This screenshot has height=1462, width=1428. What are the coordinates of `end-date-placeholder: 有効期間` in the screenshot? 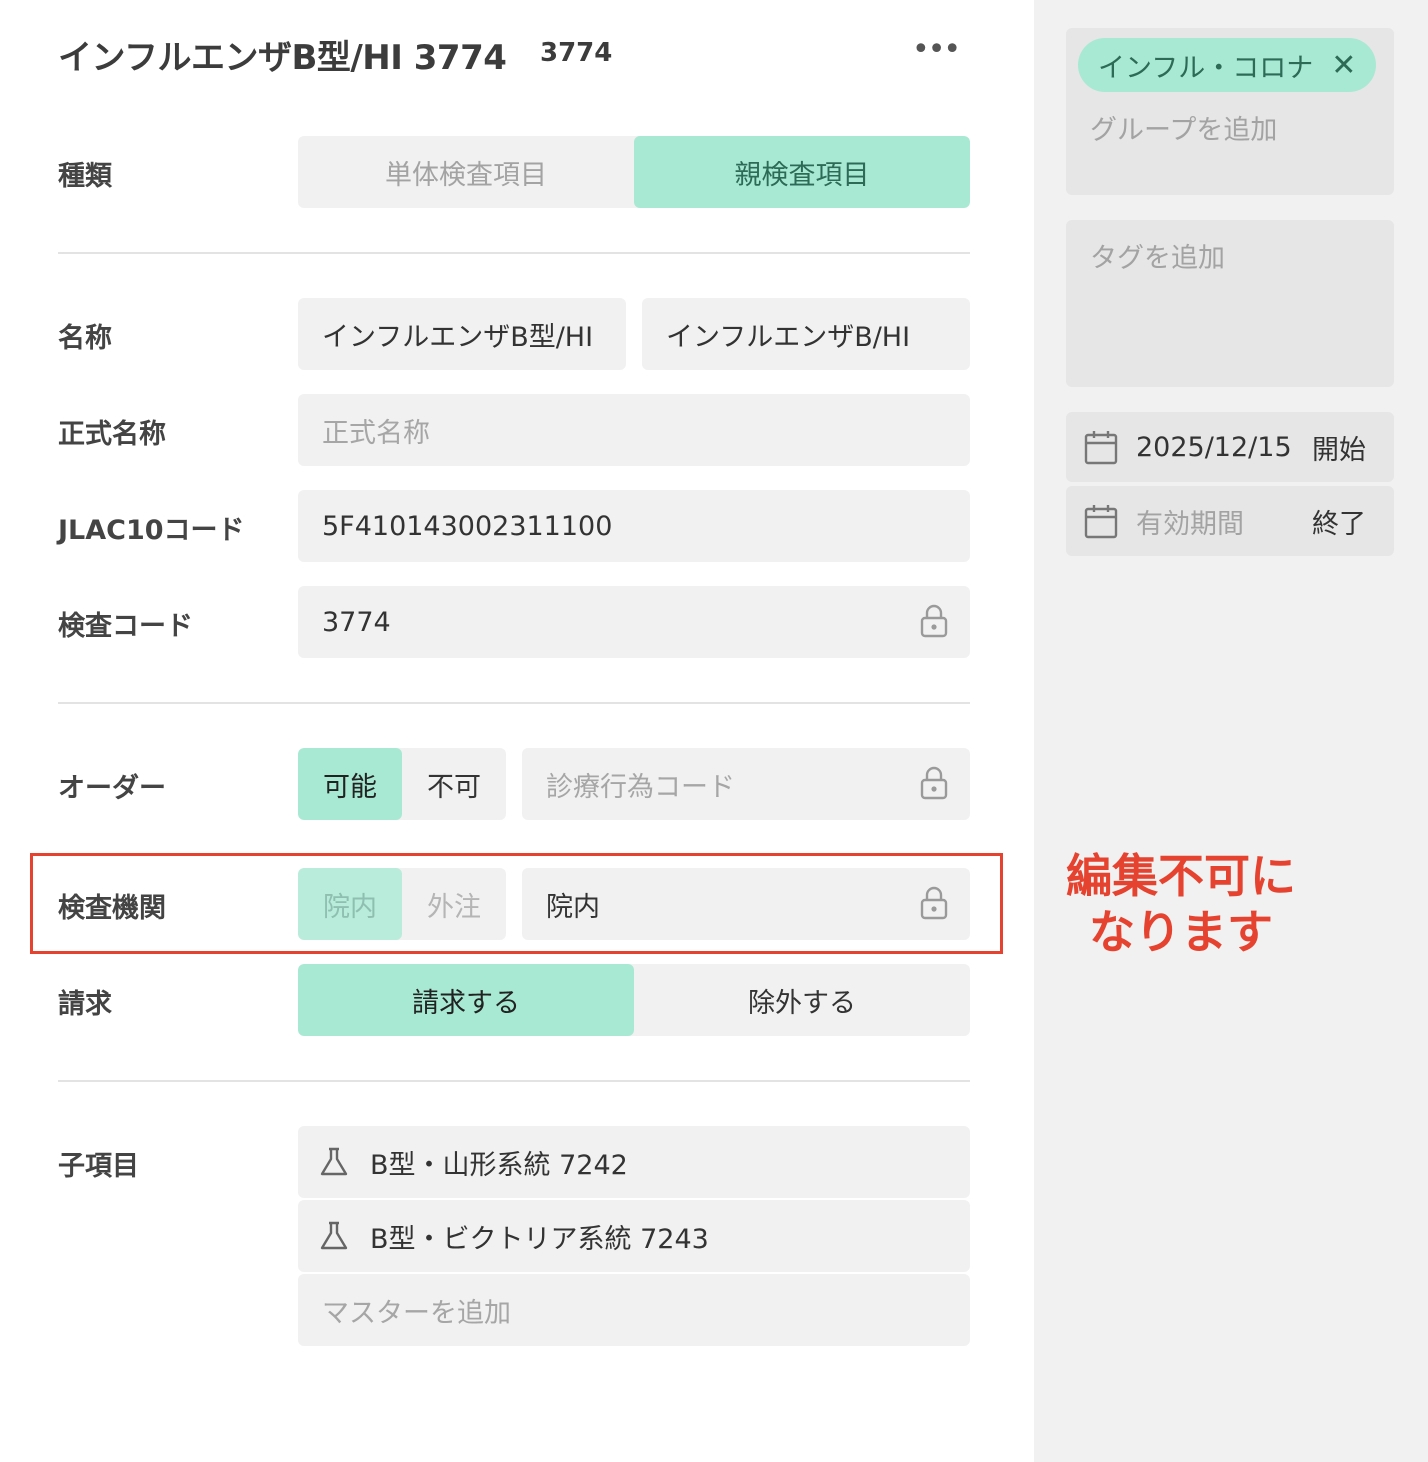 It's located at (1190, 524).